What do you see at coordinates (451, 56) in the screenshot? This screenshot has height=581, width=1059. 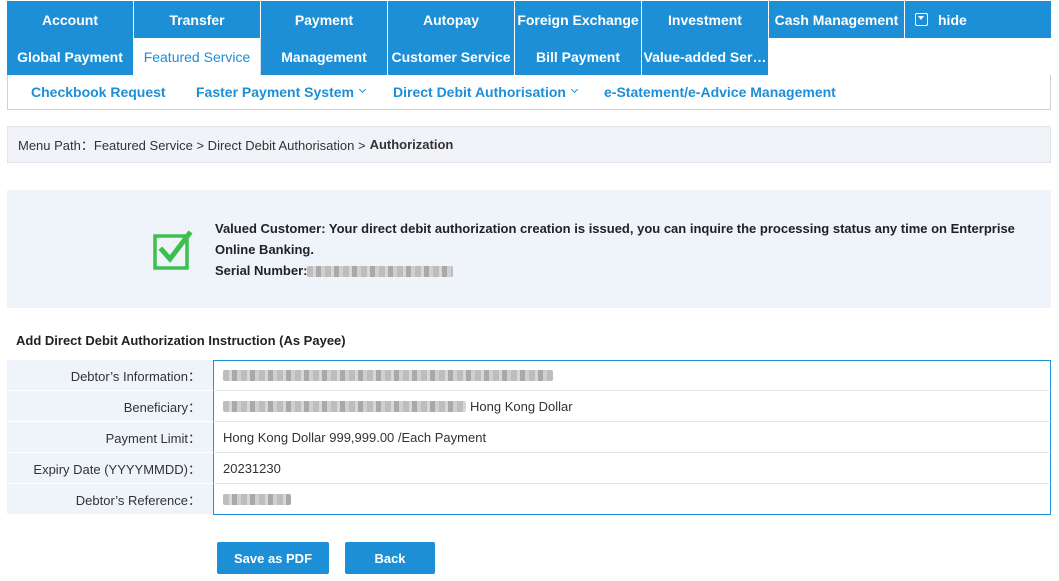 I see `nav-tab-customer-service: Customer Service` at bounding box center [451, 56].